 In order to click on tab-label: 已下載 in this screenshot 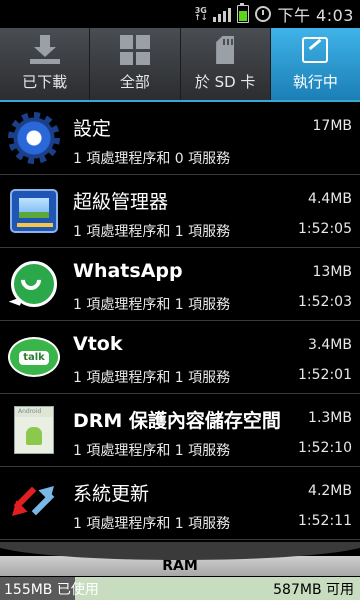, I will do `click(45, 82)`.